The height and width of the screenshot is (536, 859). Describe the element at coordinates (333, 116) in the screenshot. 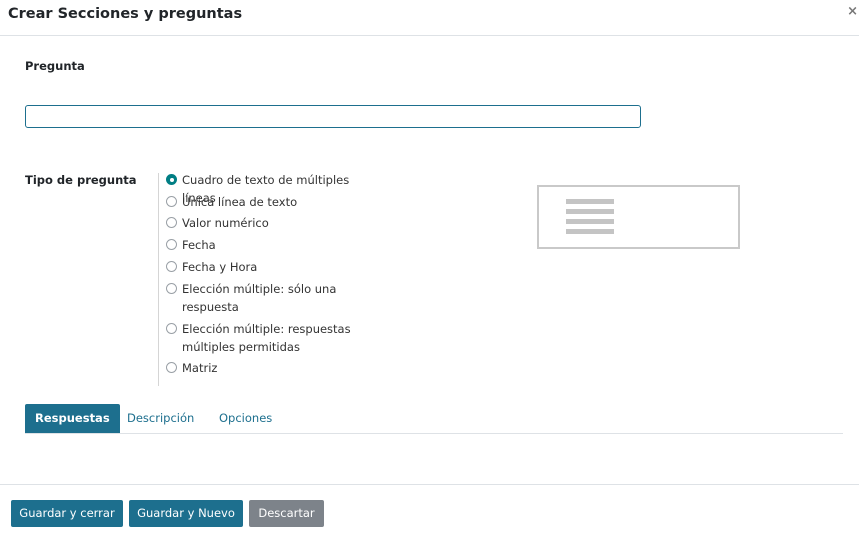

I see `question-input` at that location.